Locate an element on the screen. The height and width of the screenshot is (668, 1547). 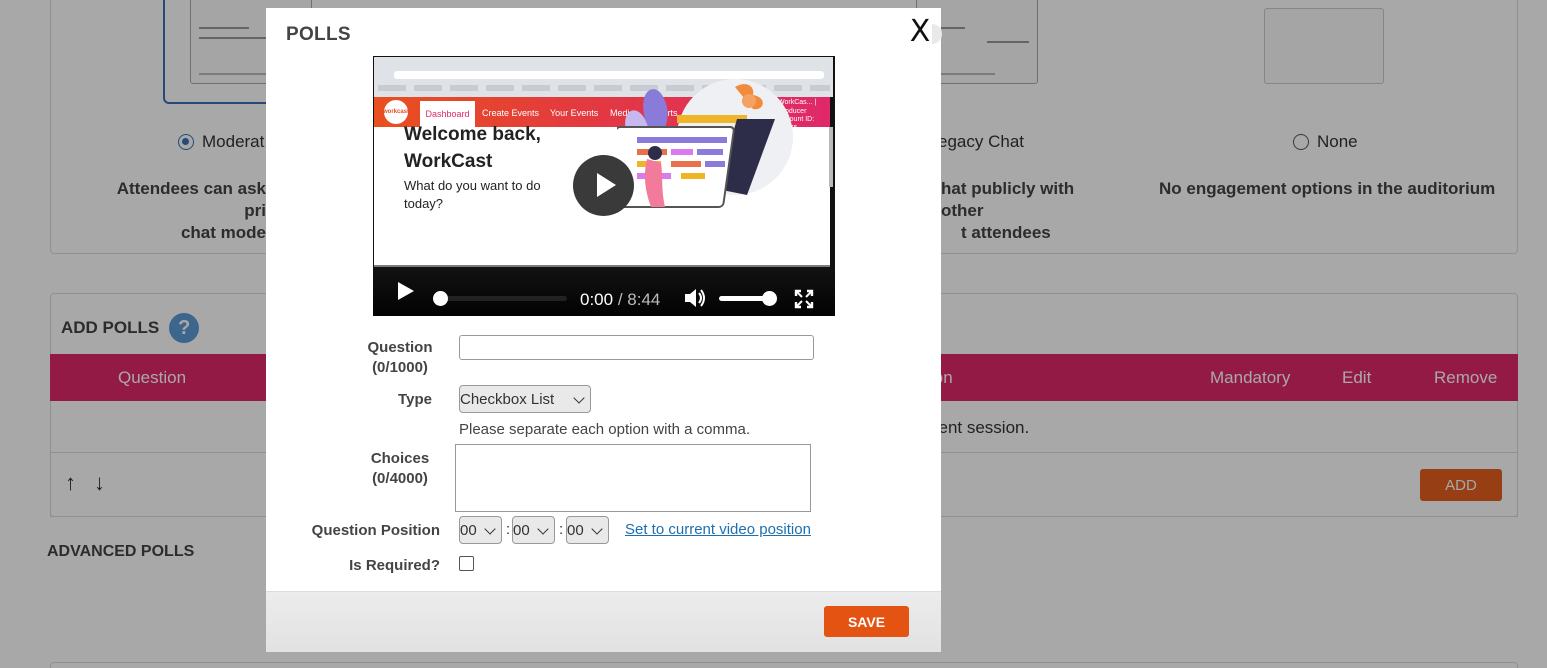
video-nav-item: Your Events is located at coordinates (574, 113).